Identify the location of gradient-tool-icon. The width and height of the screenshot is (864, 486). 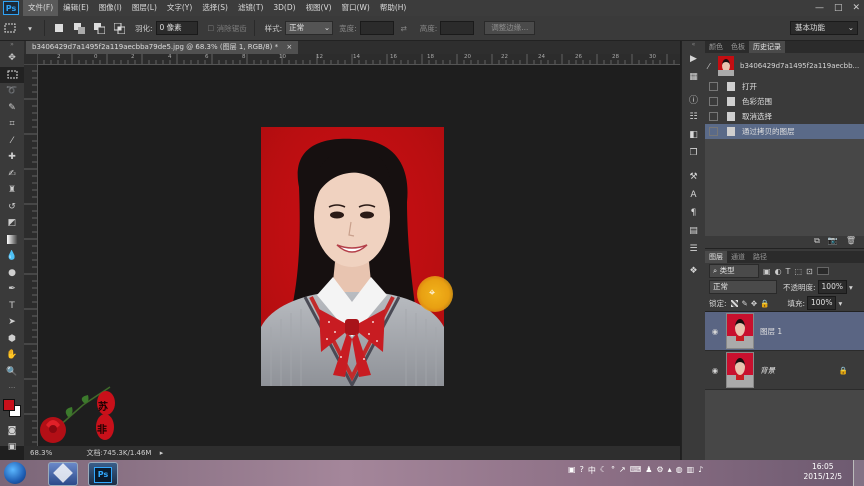
(12, 240).